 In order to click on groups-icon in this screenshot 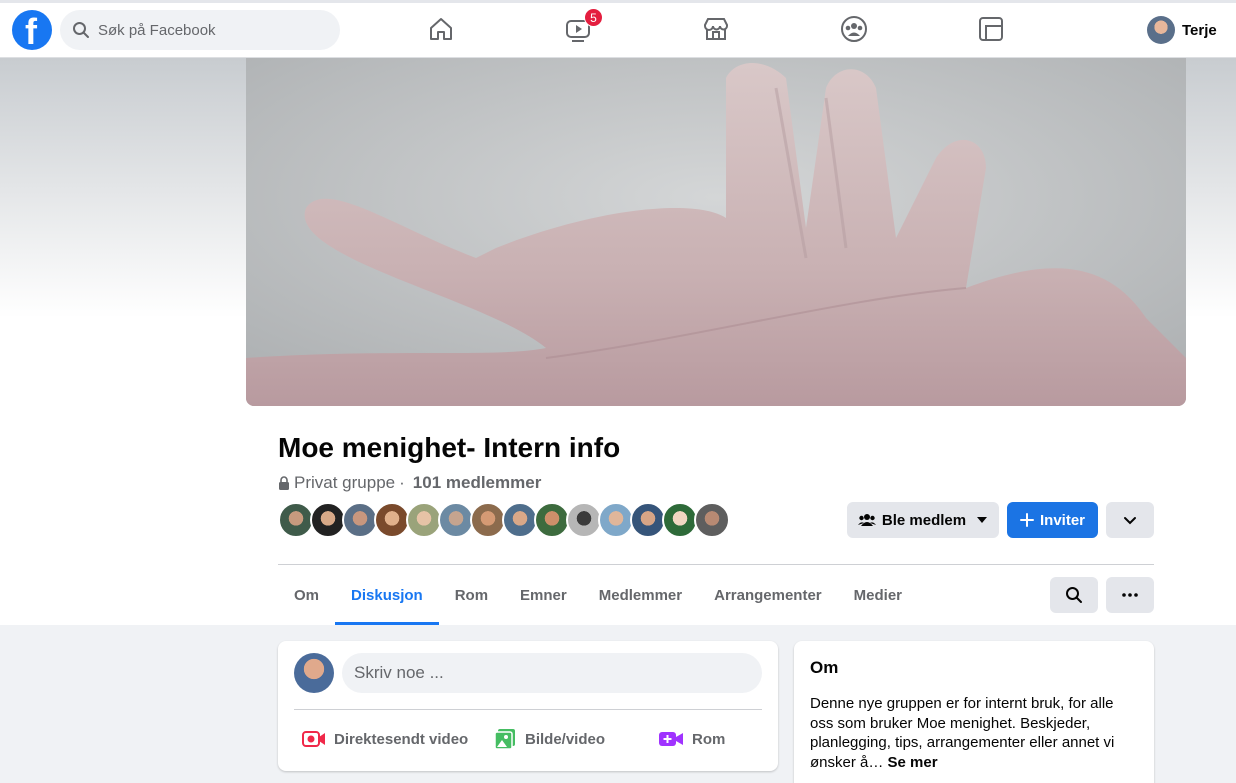, I will do `click(854, 29)`.